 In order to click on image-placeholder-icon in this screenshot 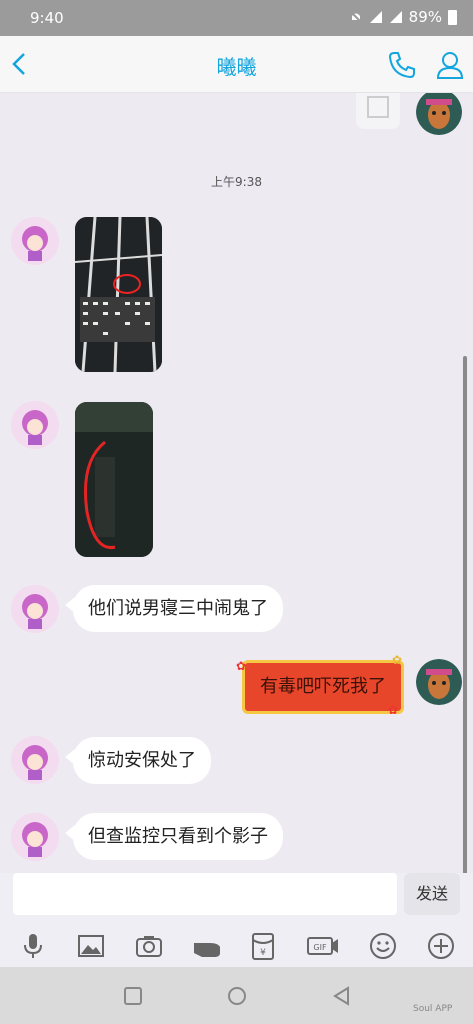, I will do `click(378, 107)`.